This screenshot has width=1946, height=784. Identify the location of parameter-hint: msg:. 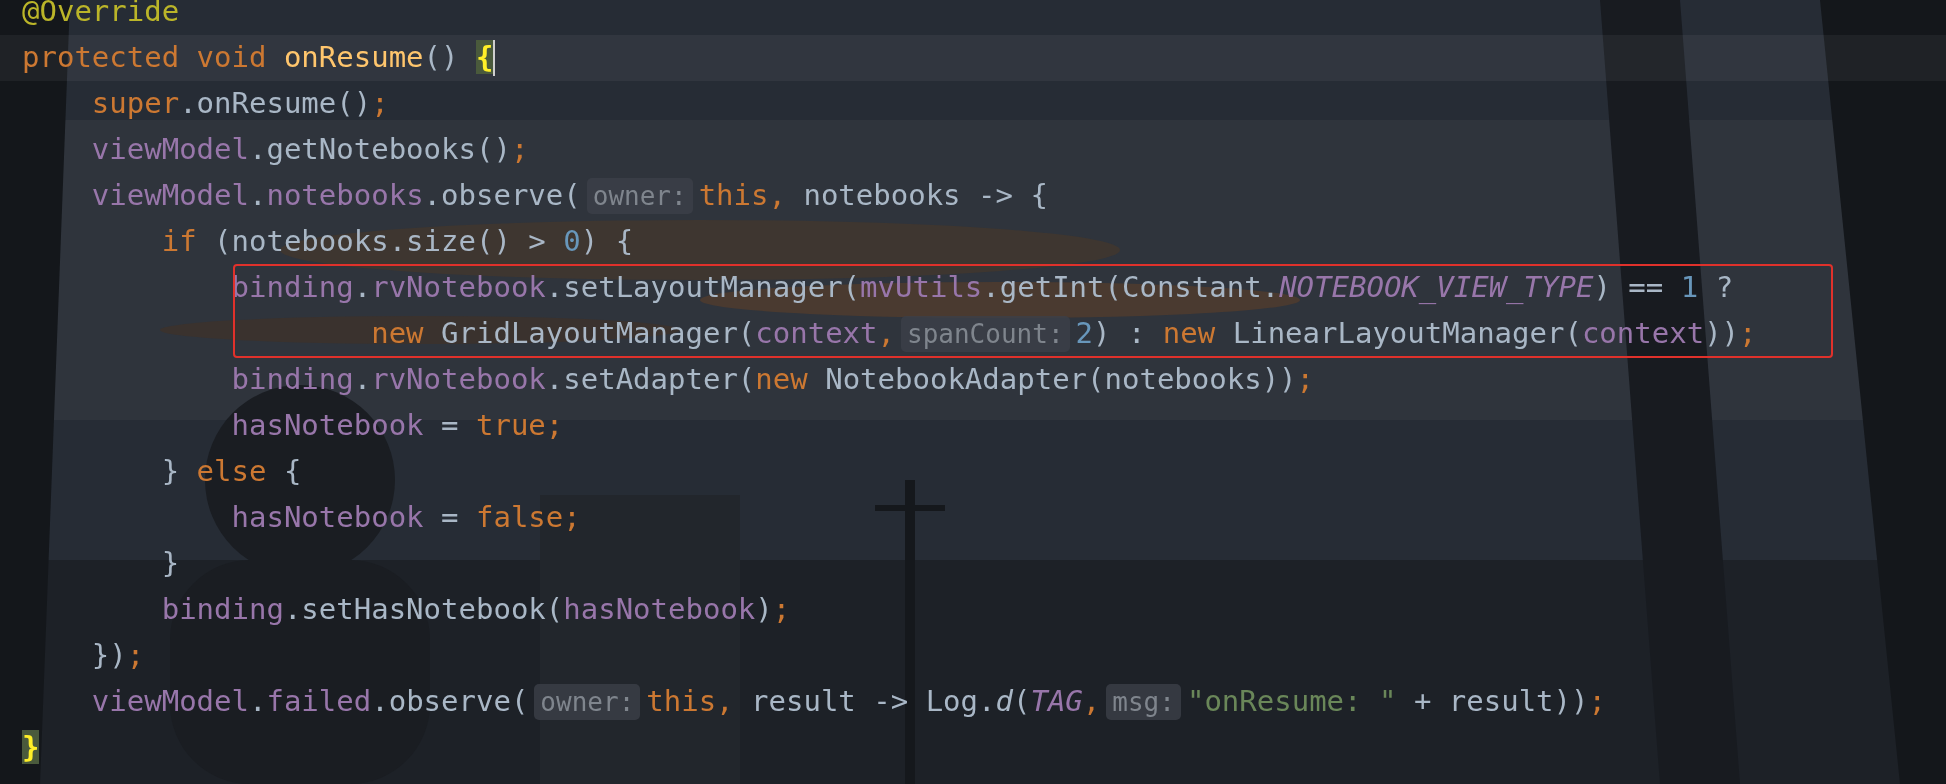
(1143, 702).